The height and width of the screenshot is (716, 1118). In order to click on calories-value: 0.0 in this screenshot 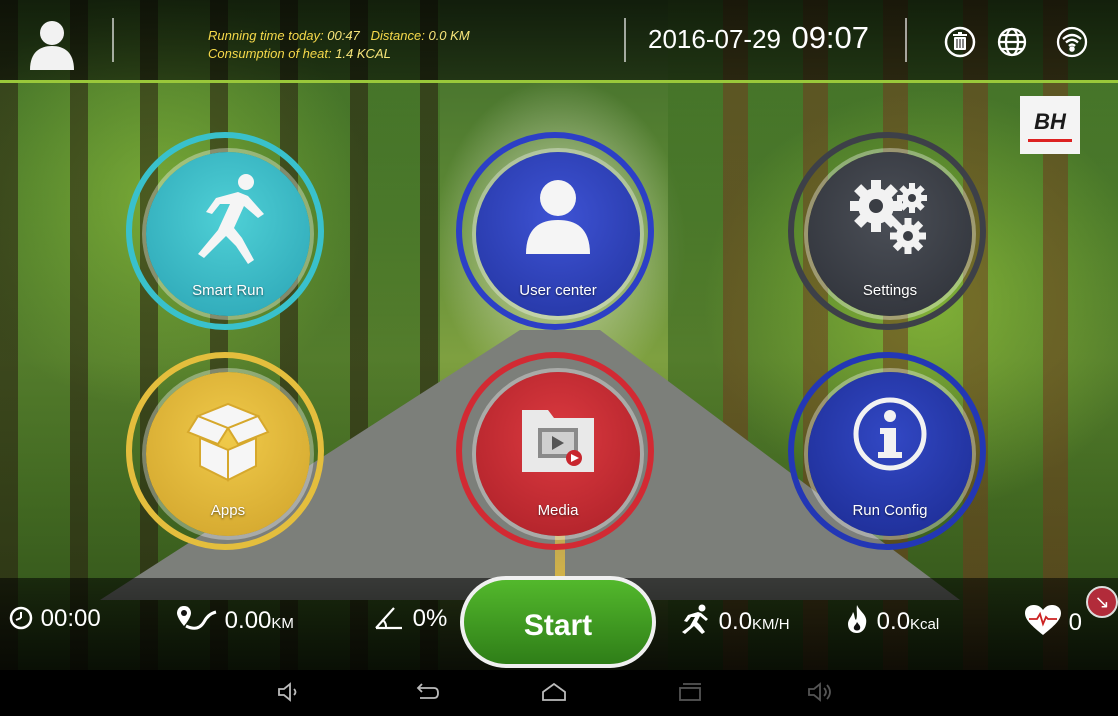, I will do `click(893, 621)`.